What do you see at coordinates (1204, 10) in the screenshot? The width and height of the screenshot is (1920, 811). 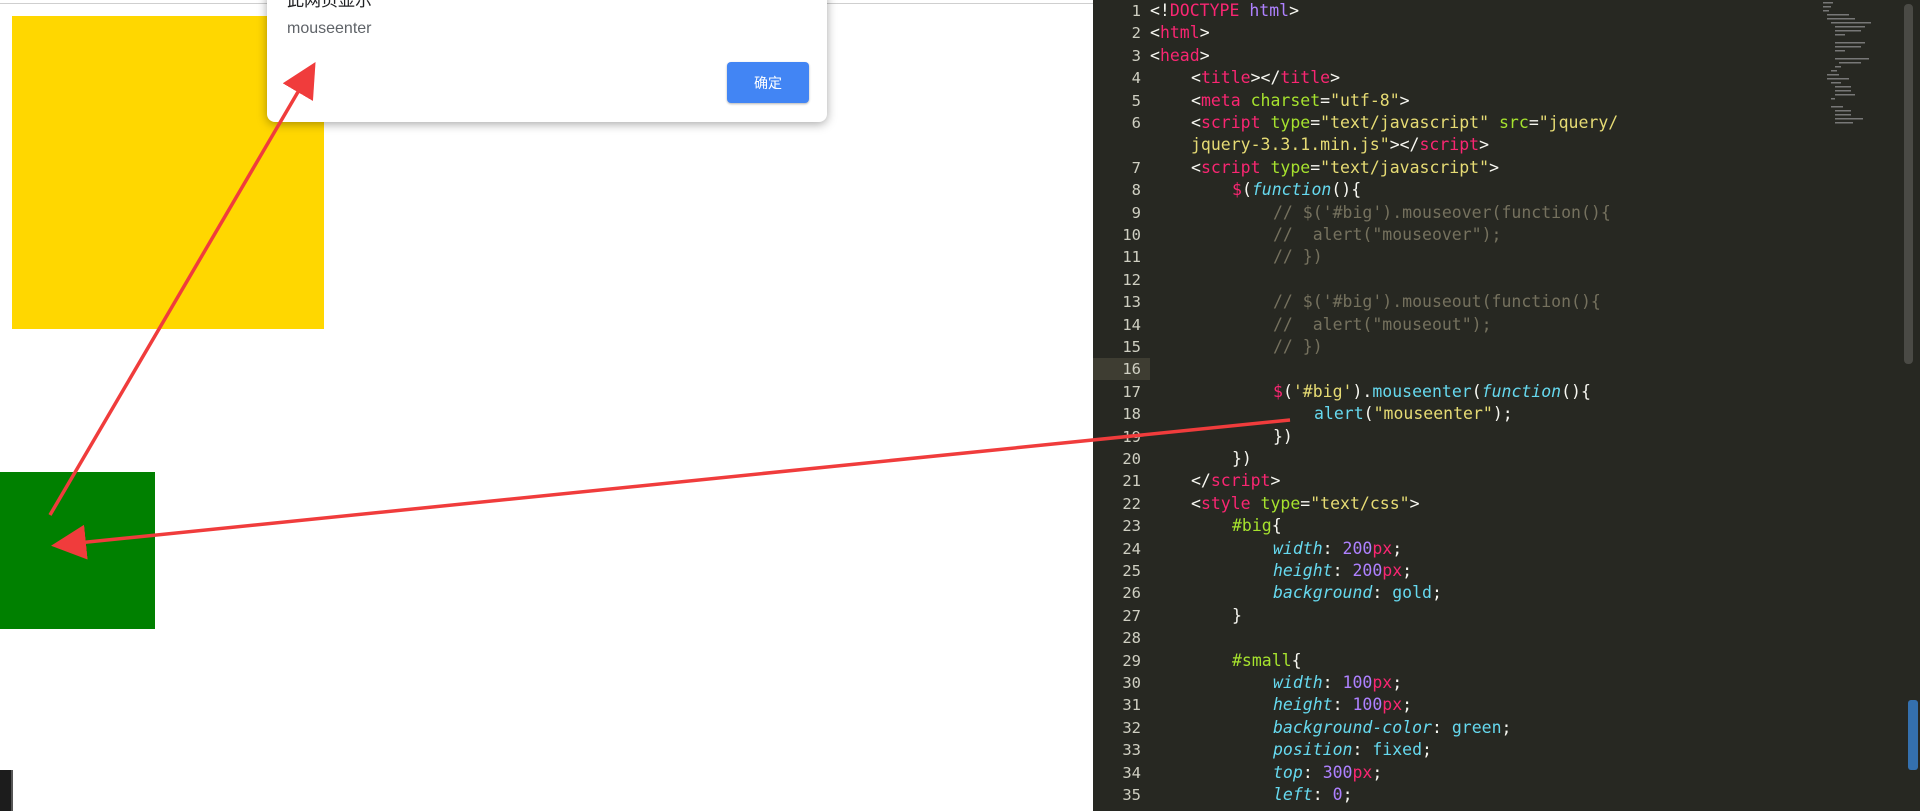 I see `code-token: DOCTYPE` at bounding box center [1204, 10].